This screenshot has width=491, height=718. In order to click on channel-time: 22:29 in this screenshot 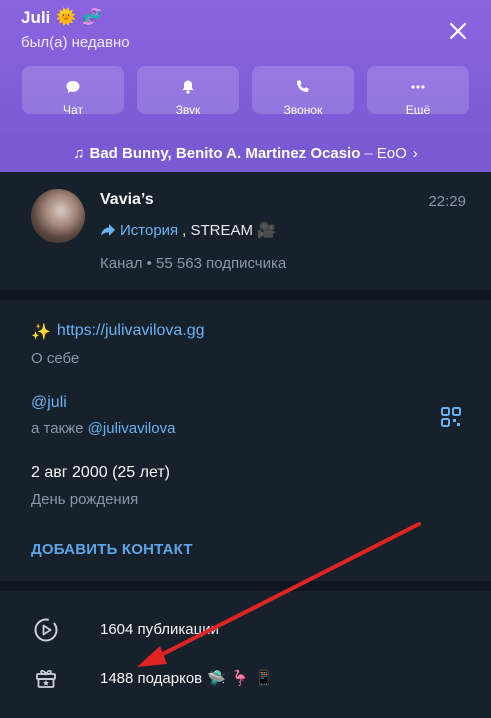, I will do `click(447, 201)`.